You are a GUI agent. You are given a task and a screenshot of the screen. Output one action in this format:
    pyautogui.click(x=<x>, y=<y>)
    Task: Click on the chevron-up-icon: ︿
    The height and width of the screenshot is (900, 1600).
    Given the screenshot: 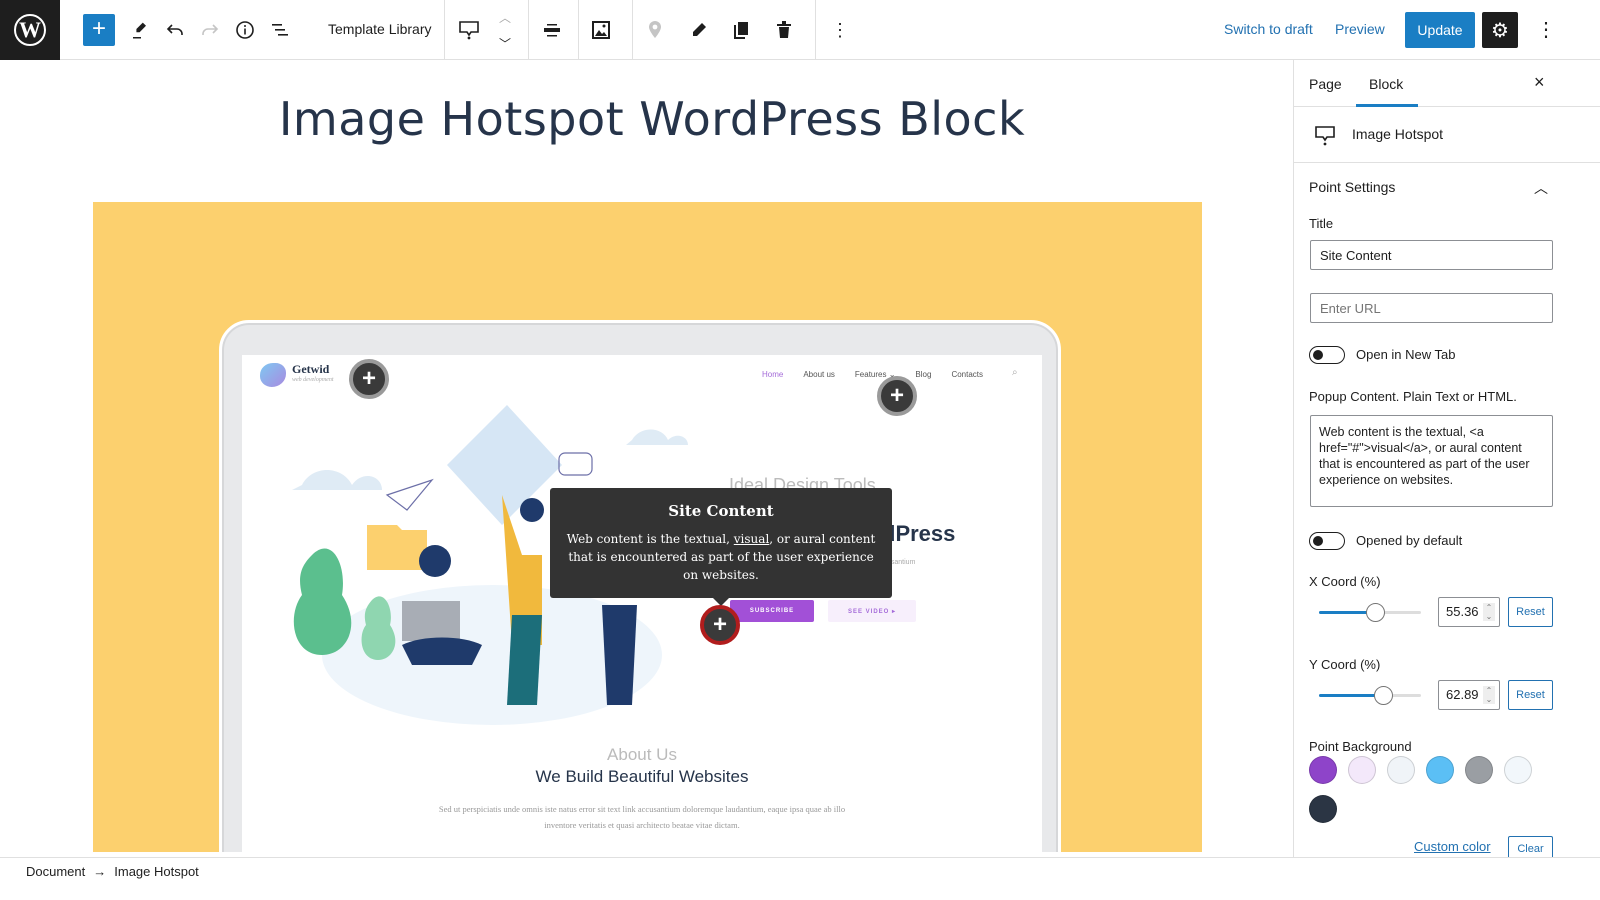 What is the action you would take?
    pyautogui.click(x=1541, y=188)
    